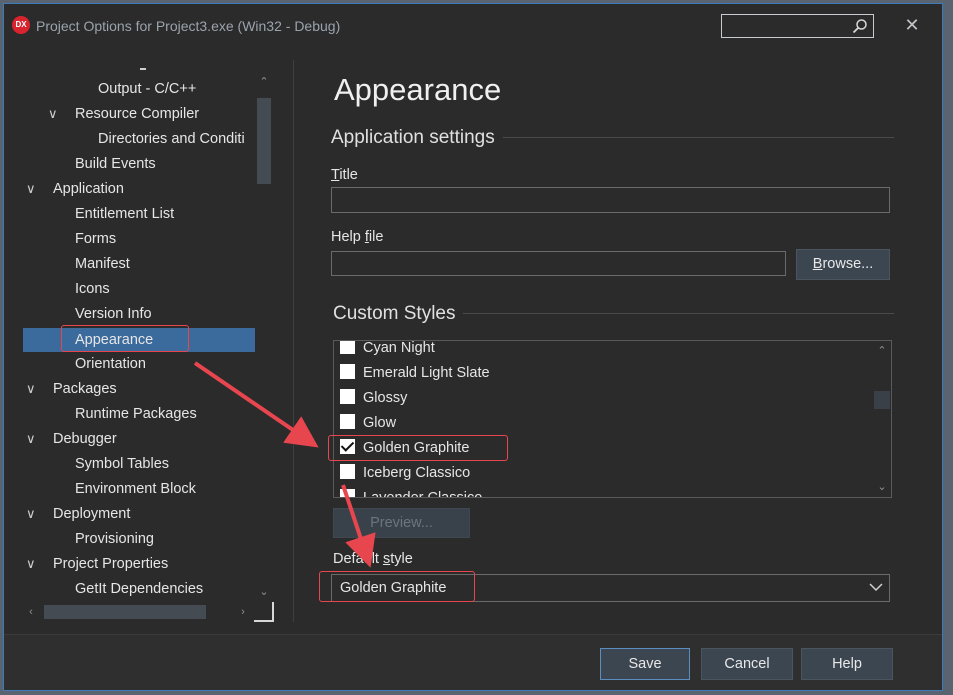 The width and height of the screenshot is (953, 695). Describe the element at coordinates (473, 662) in the screenshot. I see `dialog-footer: Save Cancel Help` at that location.